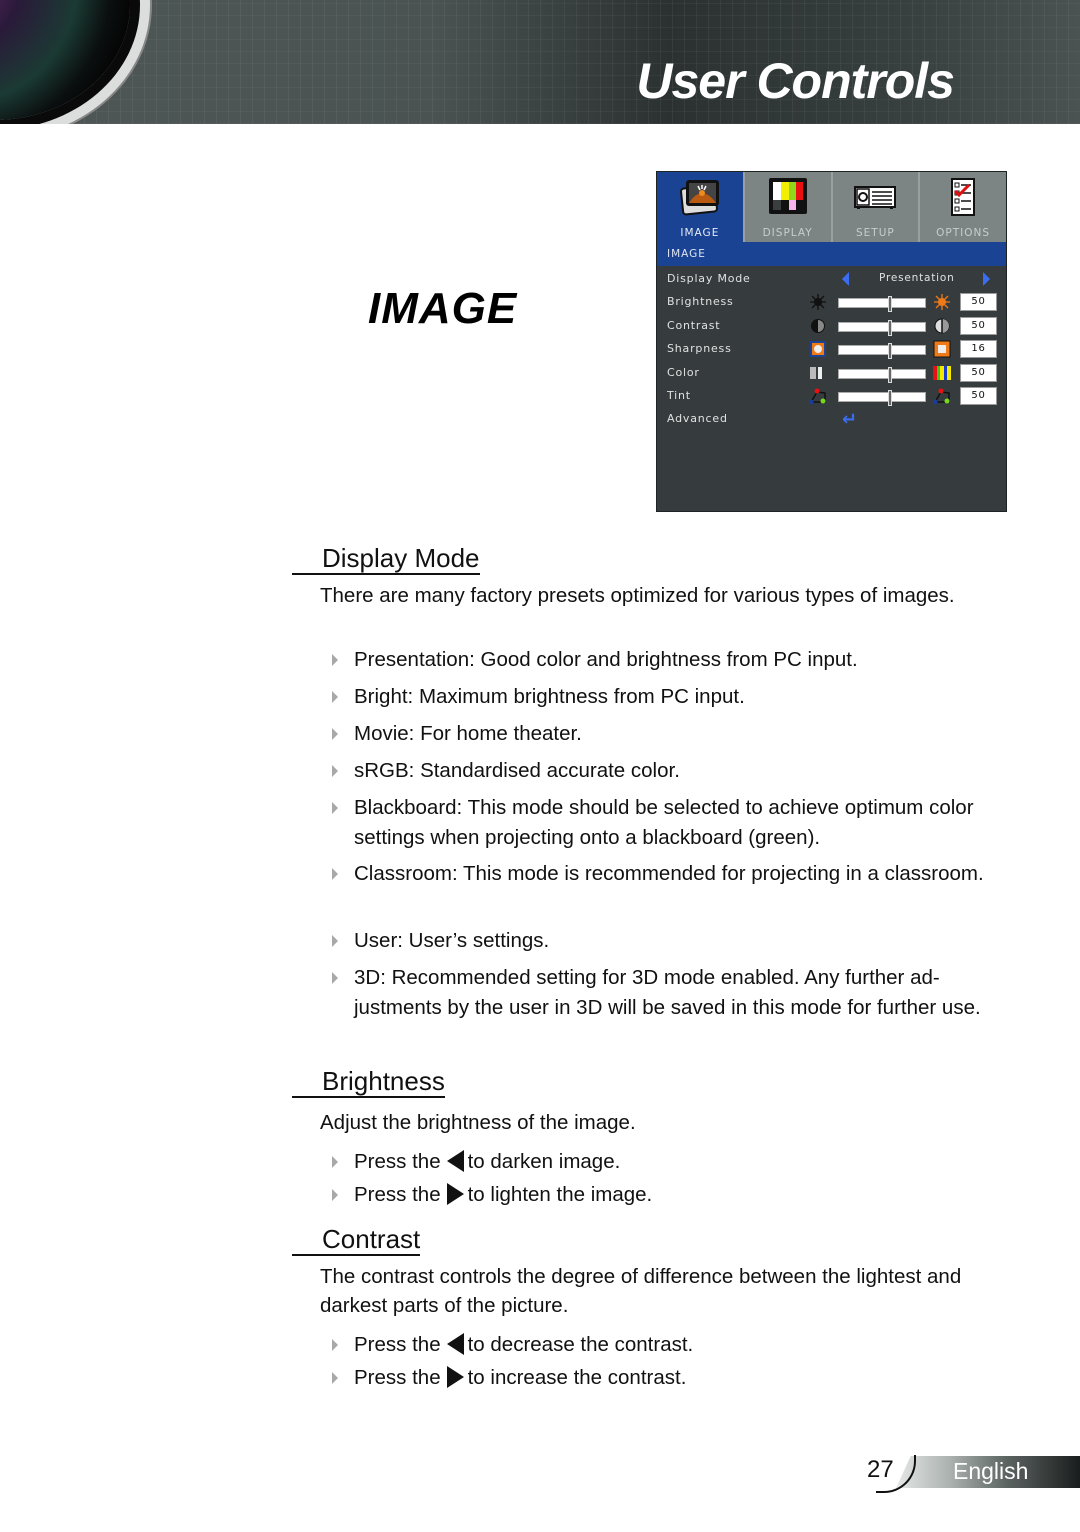 This screenshot has height=1532, width=1080. I want to click on color-gray-icon, so click(816, 372).